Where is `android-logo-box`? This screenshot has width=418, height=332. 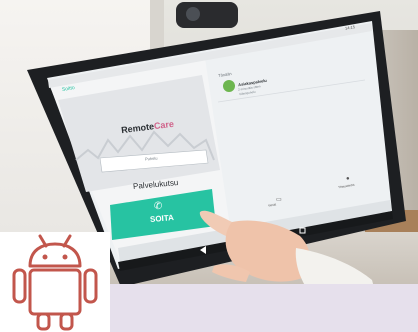
android-logo-box is located at coordinates (55, 282).